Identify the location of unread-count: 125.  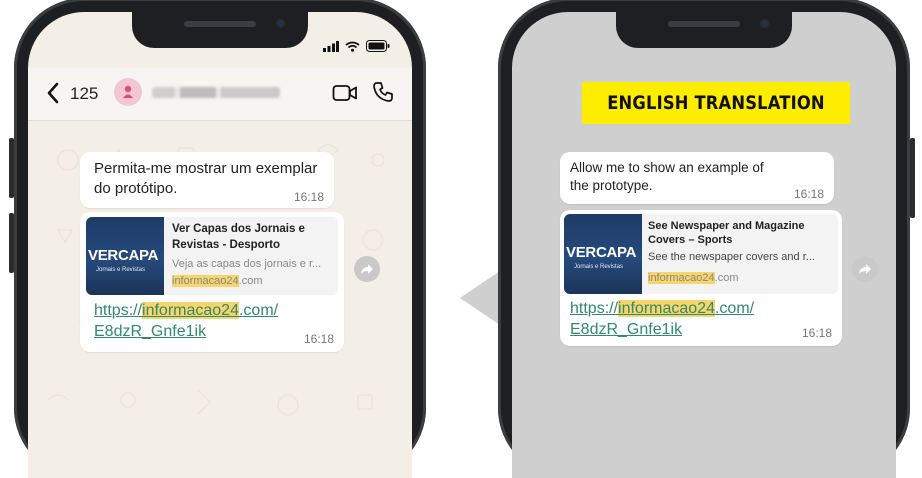
(84, 94).